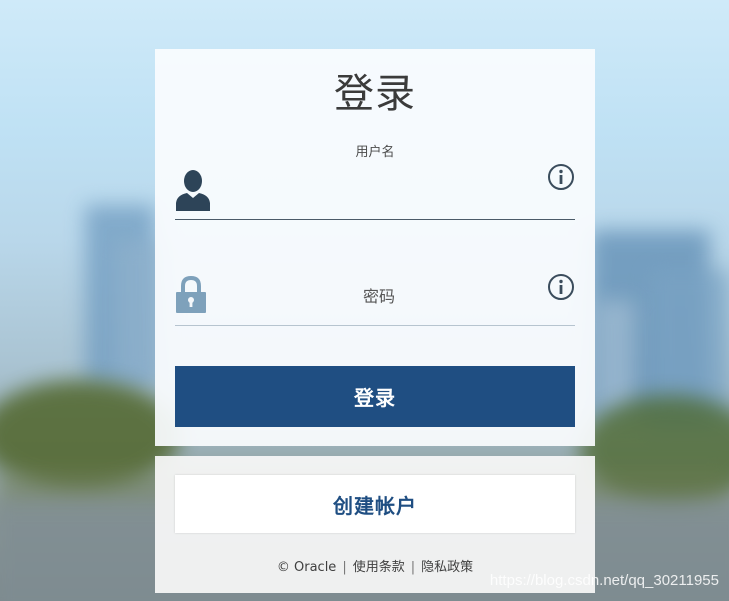  I want to click on login-button: 登录, so click(375, 396).